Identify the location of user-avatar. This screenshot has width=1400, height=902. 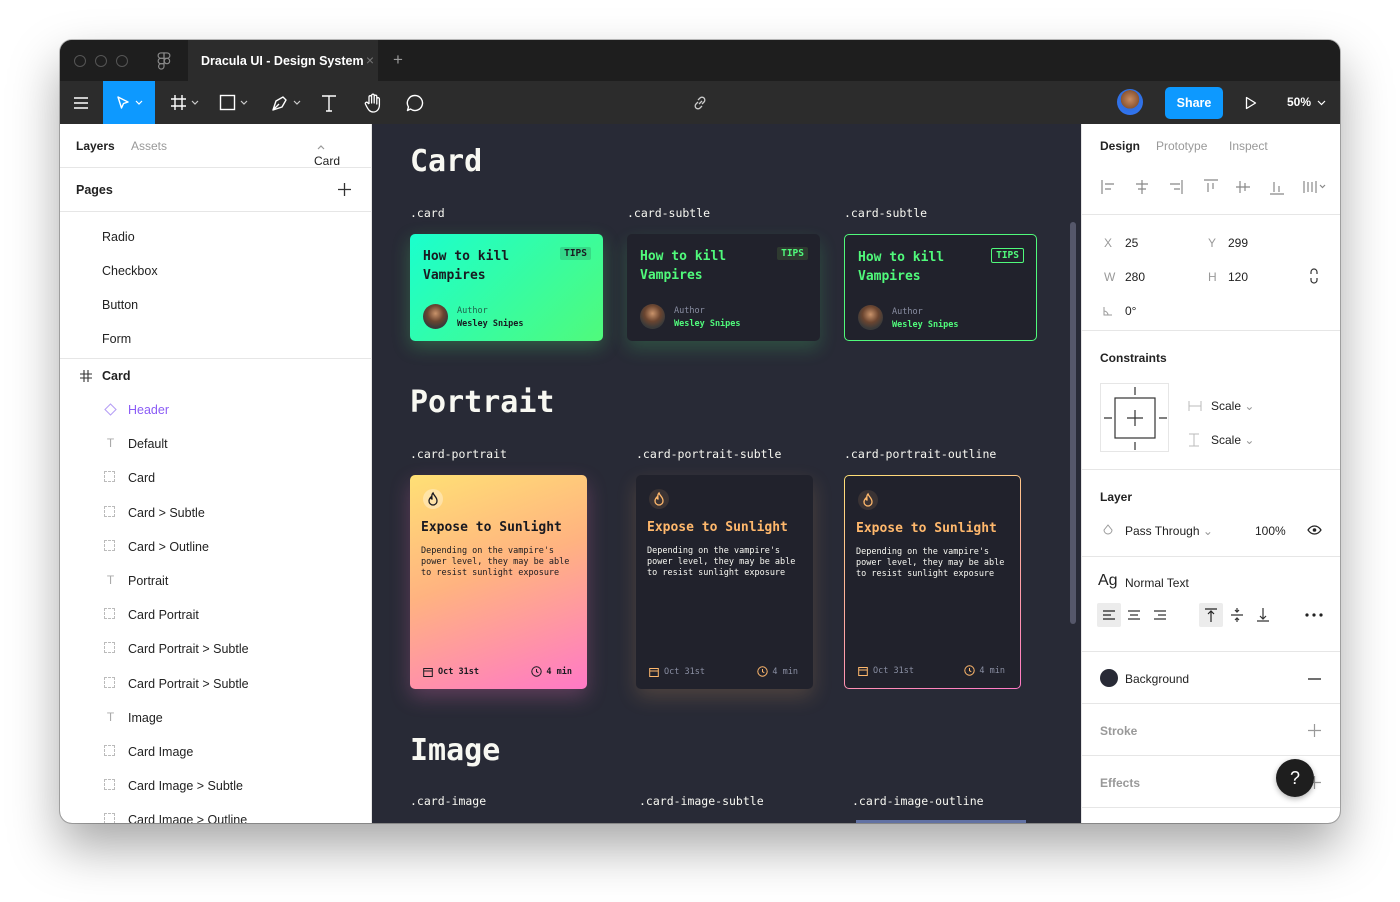
(1130, 102).